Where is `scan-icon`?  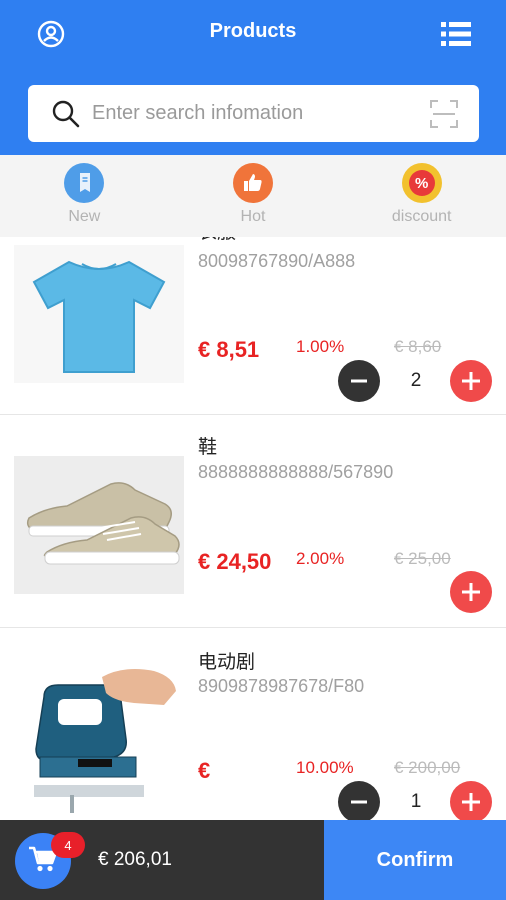
scan-icon is located at coordinates (444, 114).